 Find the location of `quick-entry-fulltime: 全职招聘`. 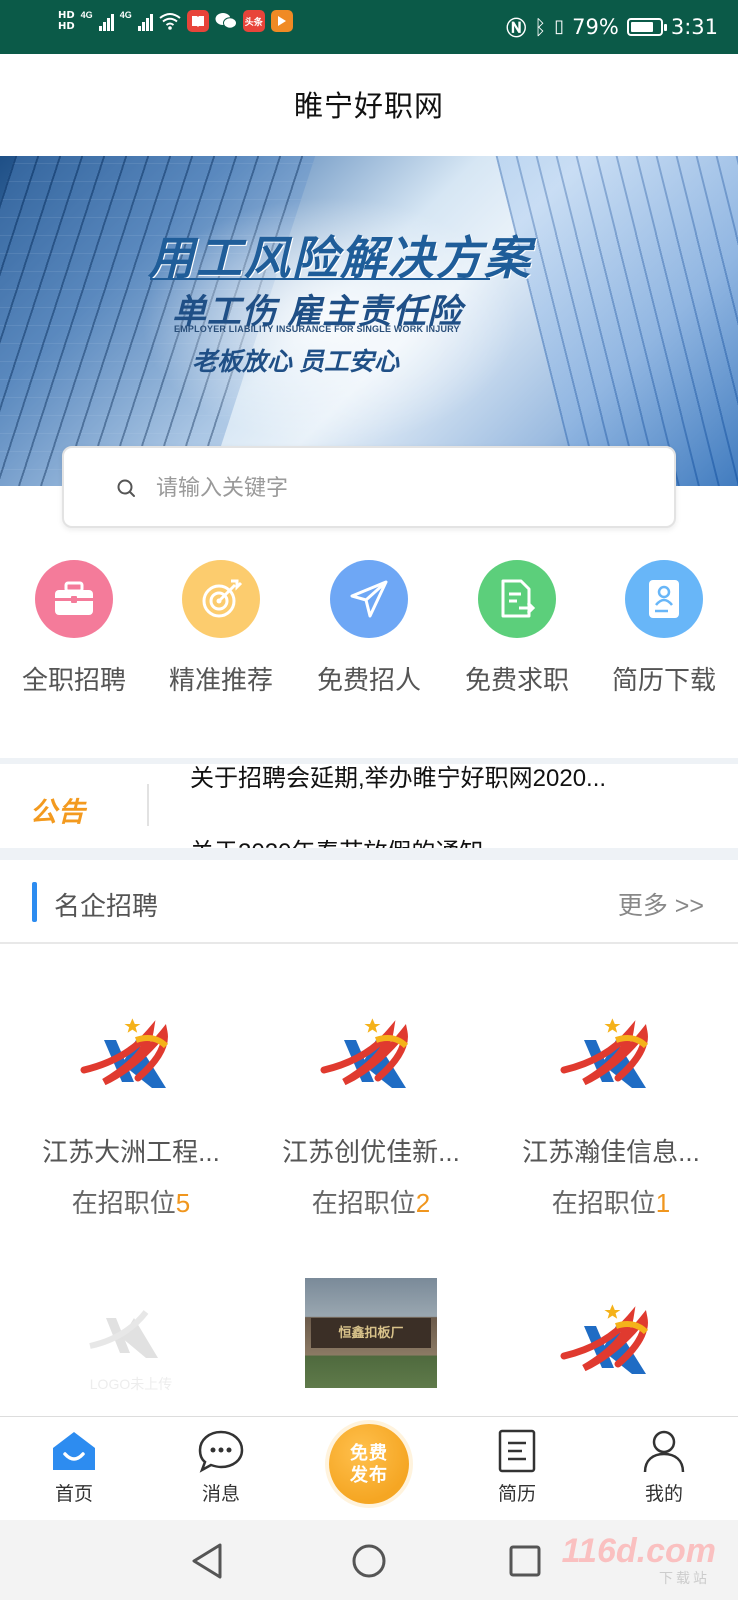

quick-entry-fulltime: 全职招聘 is located at coordinates (74, 628).